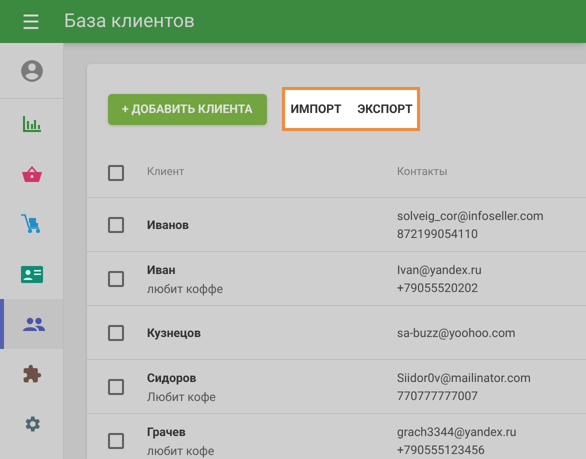 This screenshot has height=459, width=586. Describe the element at coordinates (31, 124) in the screenshot. I see `bar-chart-icon` at that location.